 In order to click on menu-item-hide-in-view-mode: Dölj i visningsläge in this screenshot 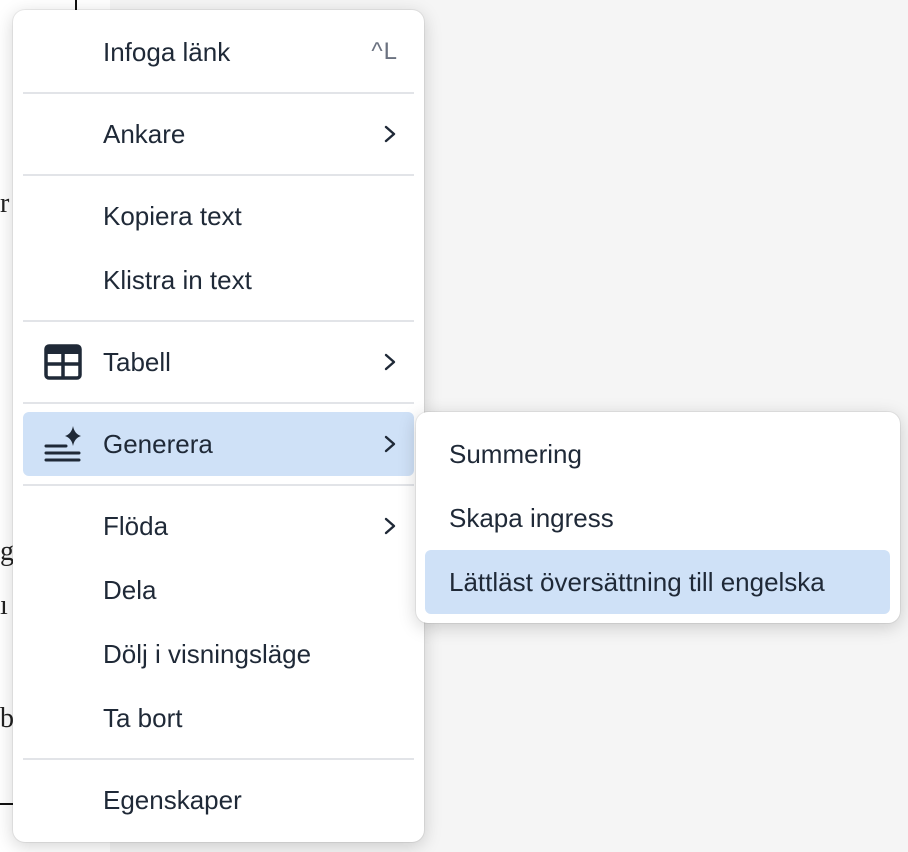, I will do `click(218, 654)`.